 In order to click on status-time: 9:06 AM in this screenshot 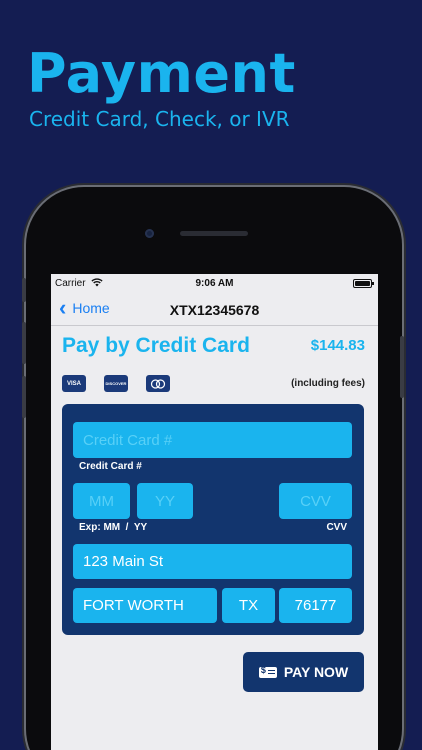, I will do `click(214, 283)`.